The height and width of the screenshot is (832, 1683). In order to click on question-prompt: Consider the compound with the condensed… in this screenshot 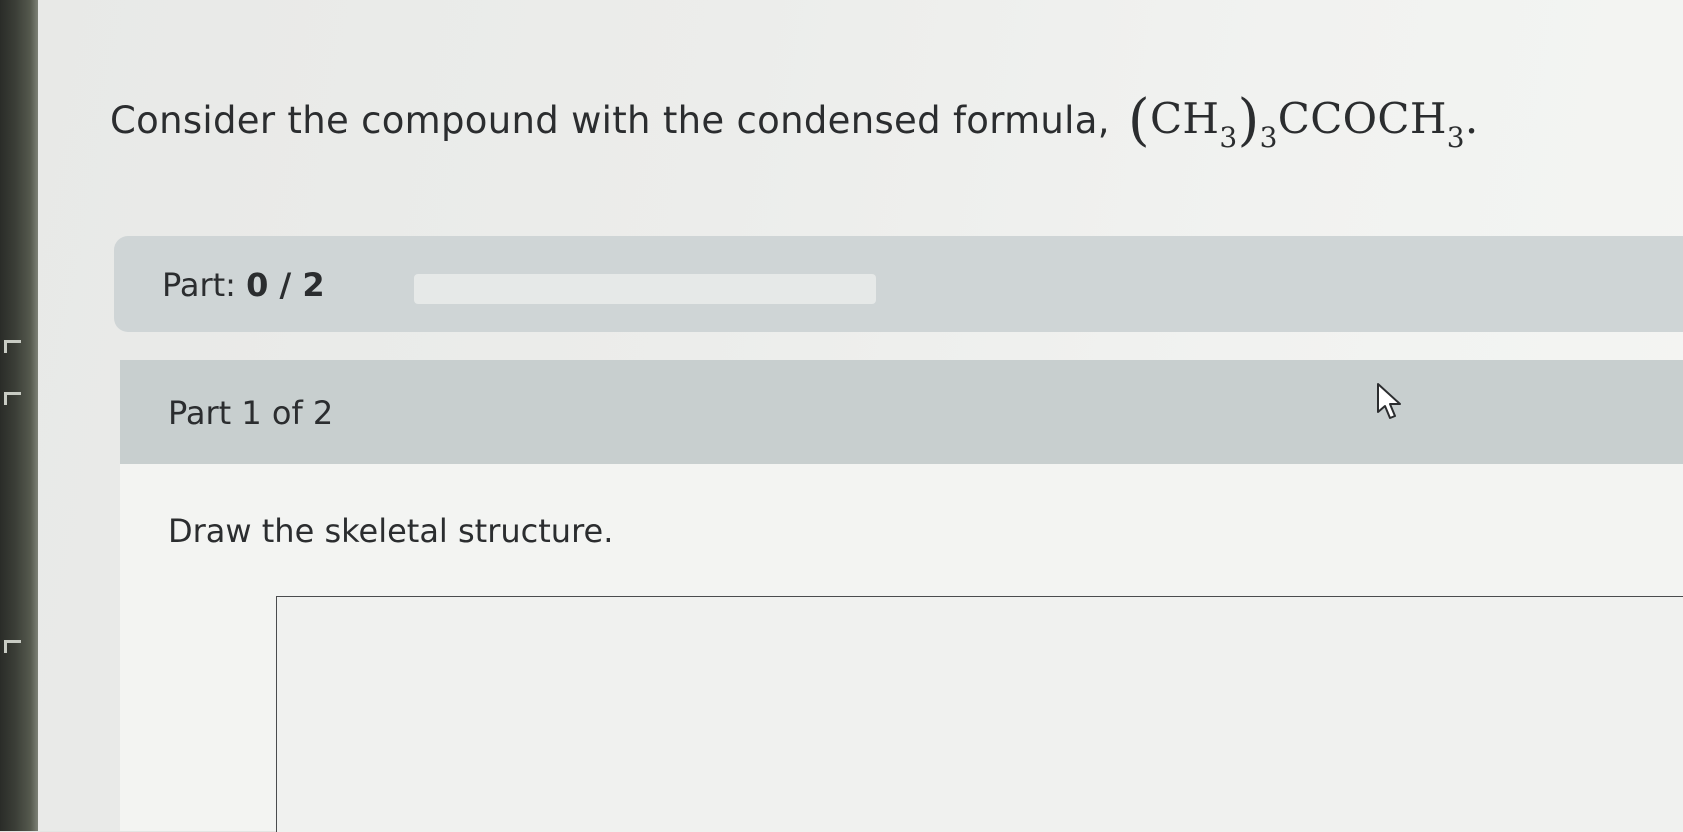, I will do `click(794, 121)`.